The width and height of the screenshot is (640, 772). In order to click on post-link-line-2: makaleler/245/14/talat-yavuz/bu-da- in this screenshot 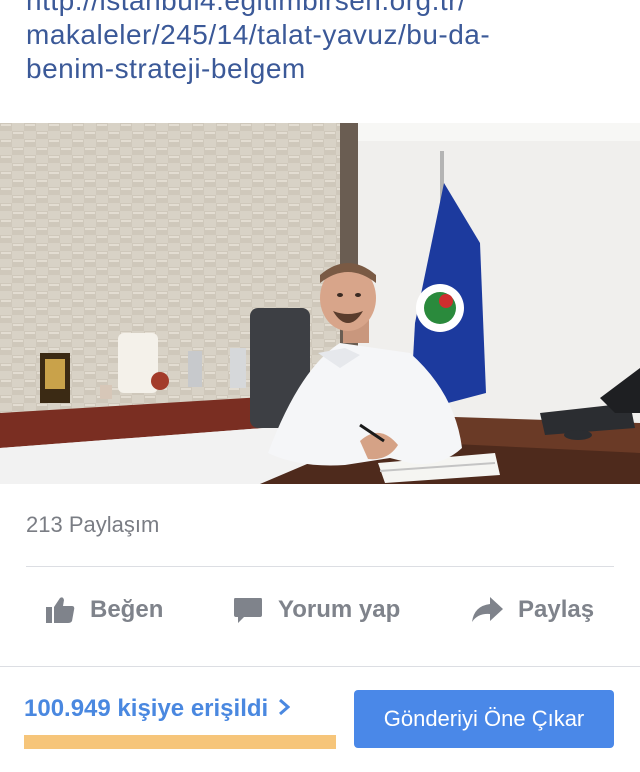, I will do `click(326, 35)`.